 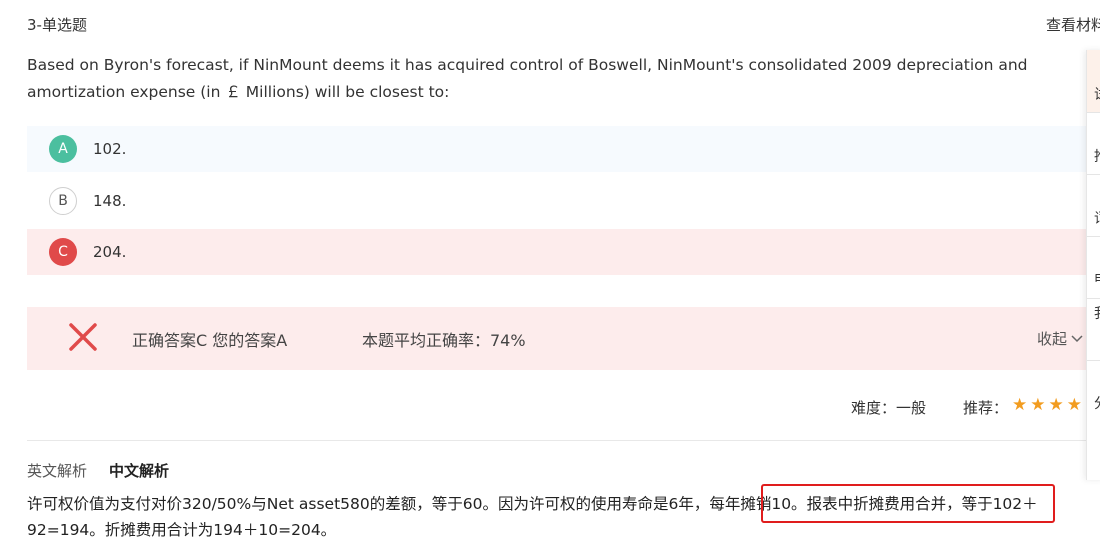 What do you see at coordinates (57, 25) in the screenshot?
I see `question-type-label: 3-单选题` at bounding box center [57, 25].